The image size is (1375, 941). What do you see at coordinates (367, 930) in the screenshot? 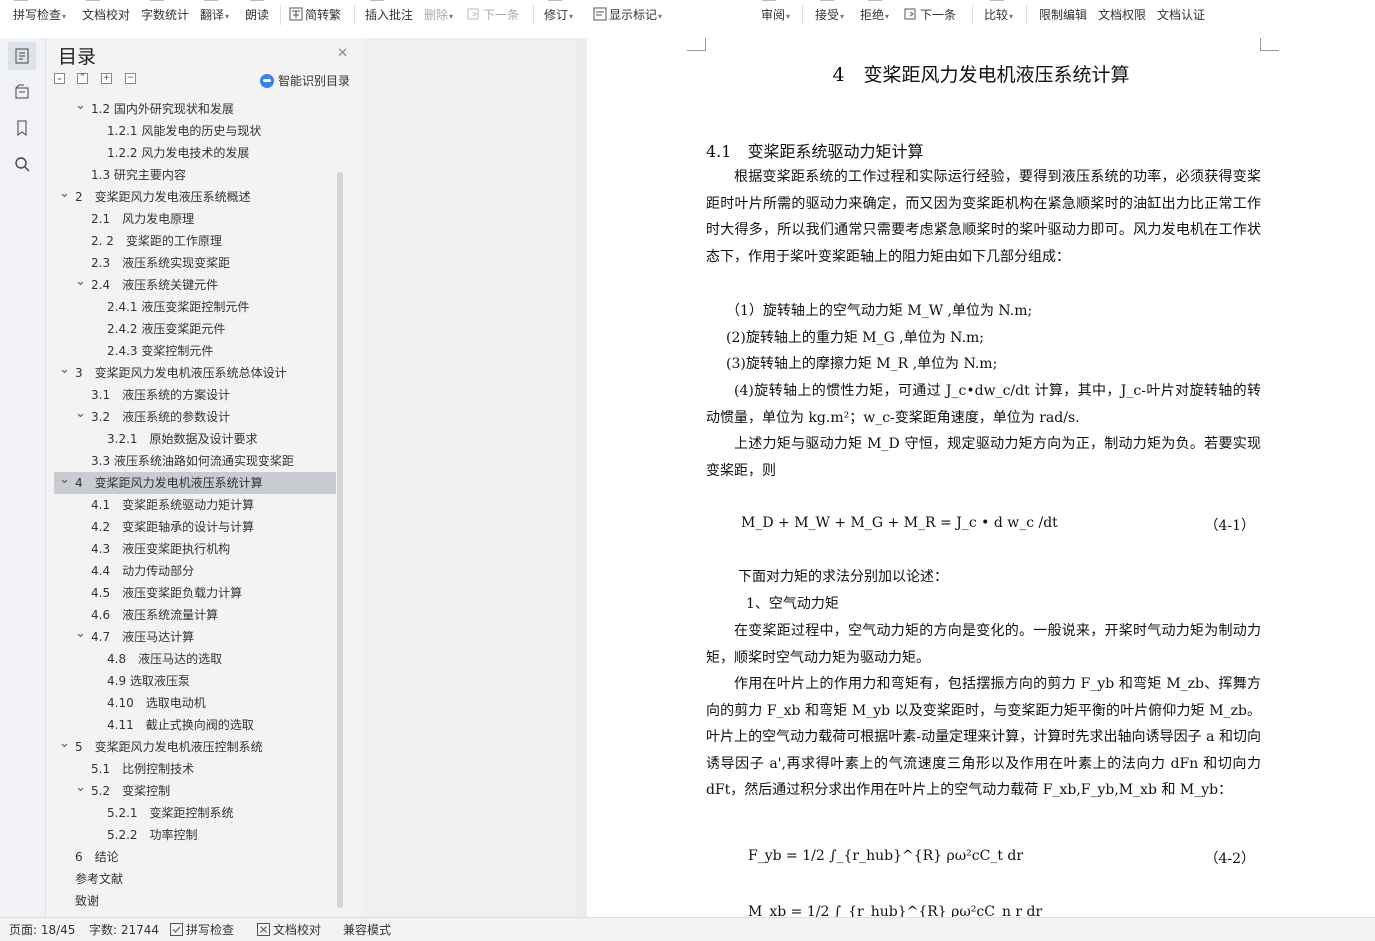
I see `compatibility-mode: 兼容模式` at bounding box center [367, 930].